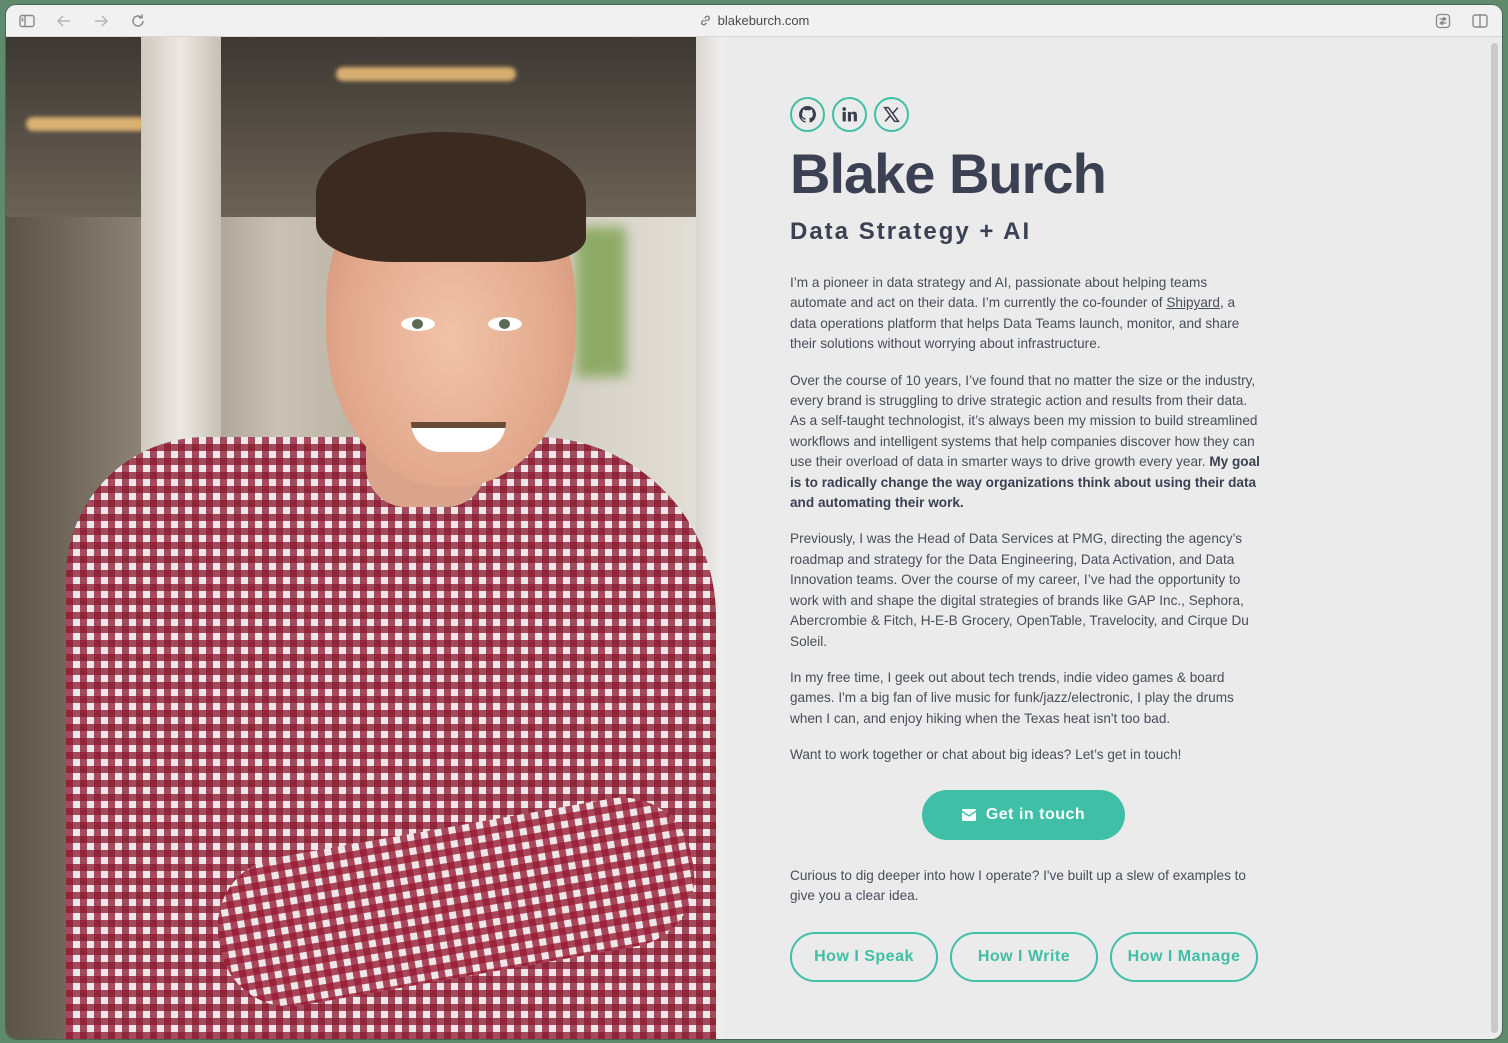  I want to click on address-bar: blakeburch.com, so click(754, 20).